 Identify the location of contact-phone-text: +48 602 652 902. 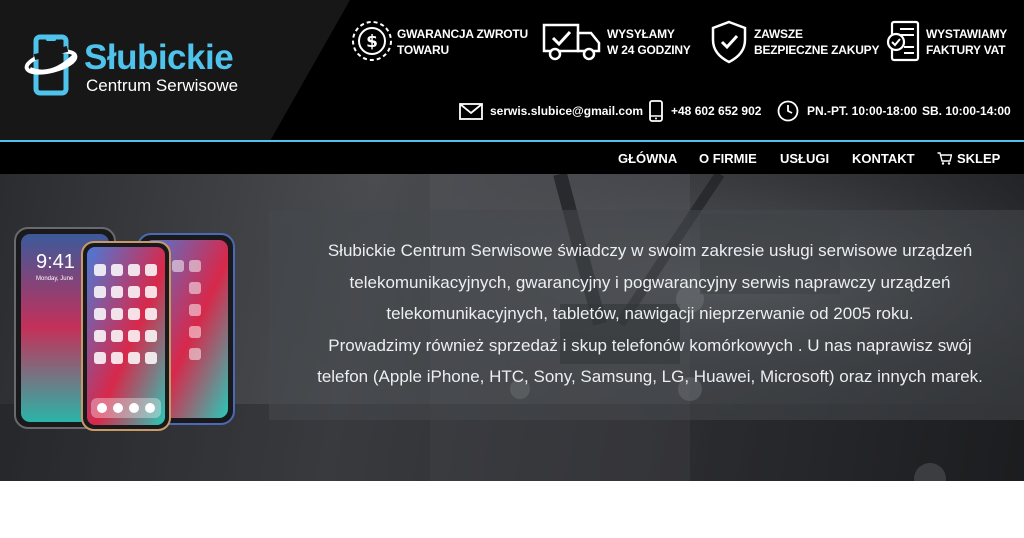
(716, 111).